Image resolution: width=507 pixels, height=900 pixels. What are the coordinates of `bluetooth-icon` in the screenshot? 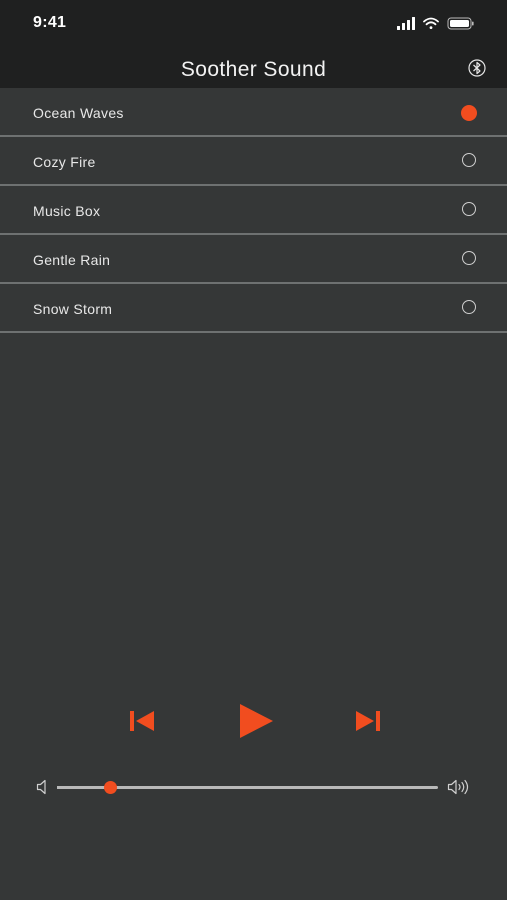 It's located at (477, 68).